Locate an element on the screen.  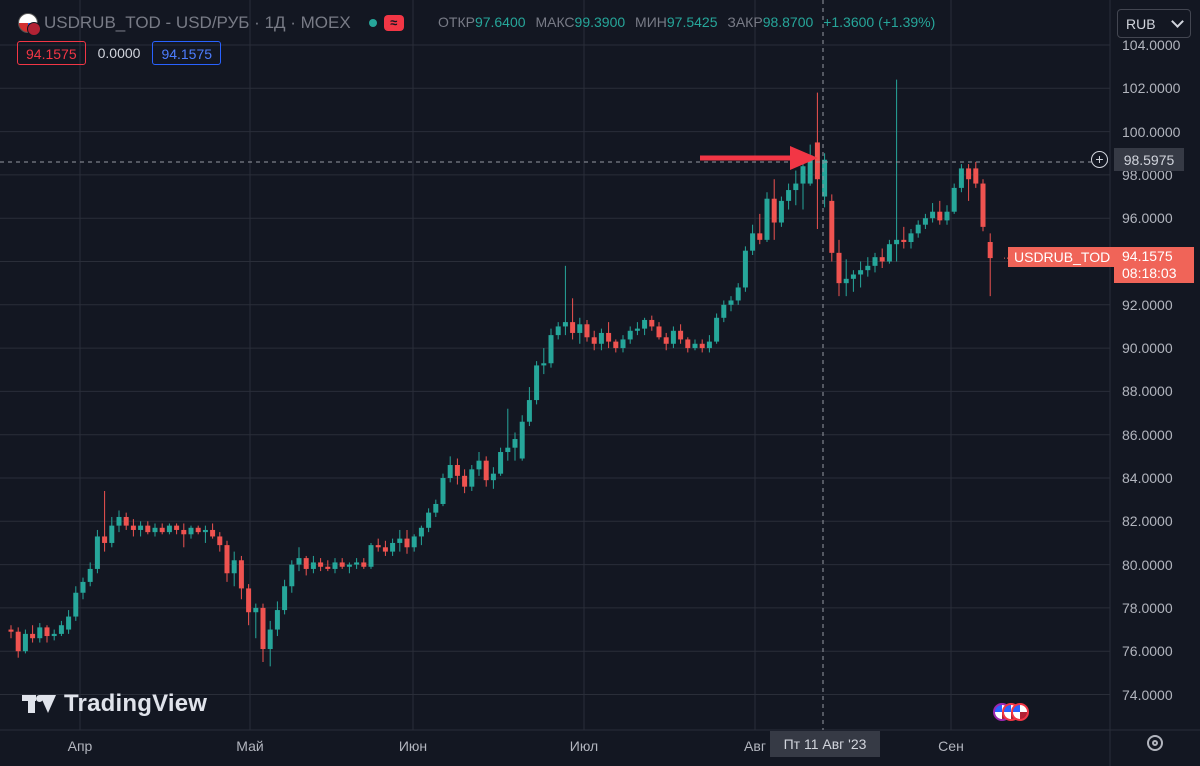
price-tick-label: 86.0000 is located at coordinates (1147, 434).